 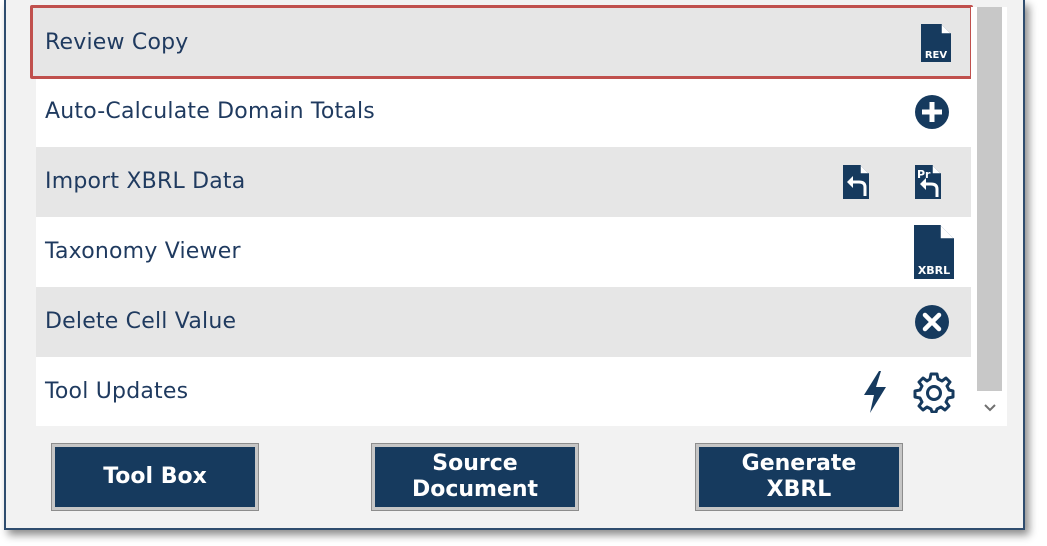 What do you see at coordinates (799, 489) in the screenshot?
I see `button-label-line2: XBRL` at bounding box center [799, 489].